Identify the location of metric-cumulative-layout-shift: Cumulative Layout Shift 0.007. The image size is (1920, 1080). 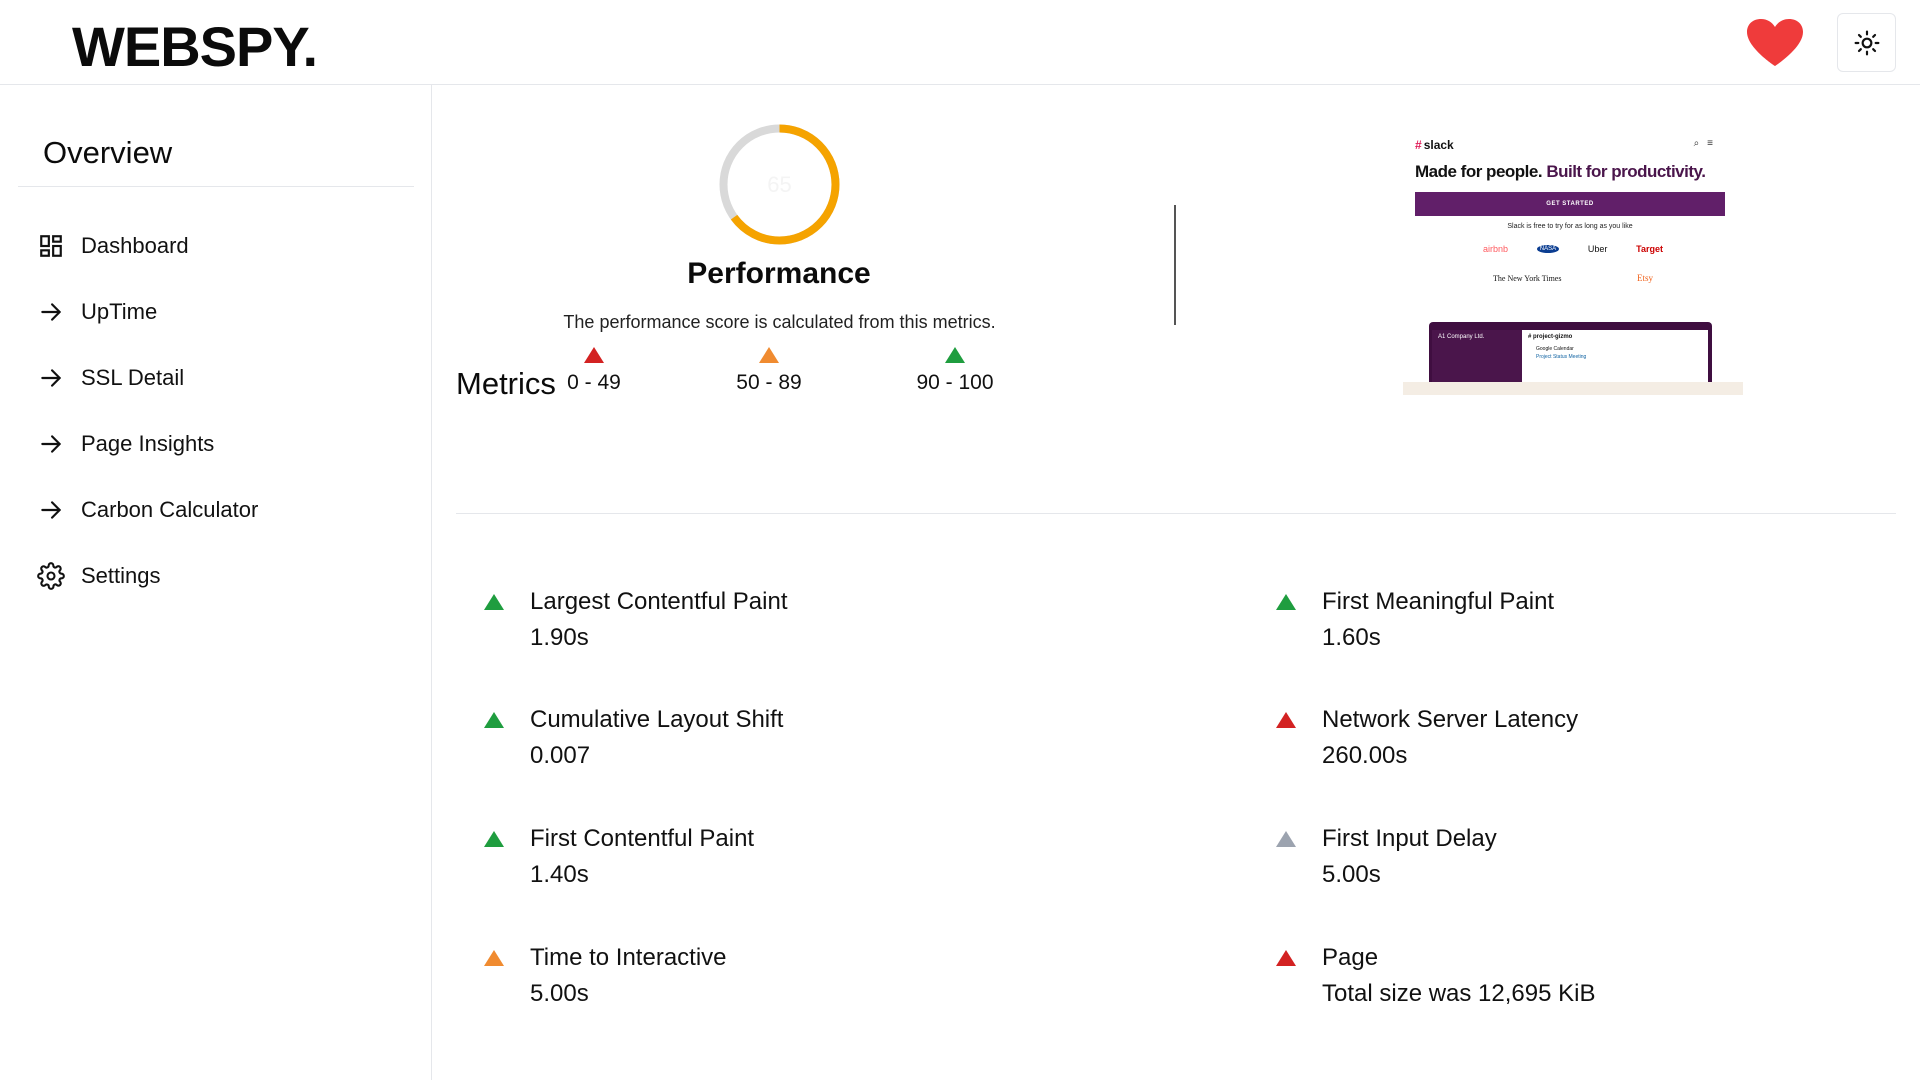
(764, 741).